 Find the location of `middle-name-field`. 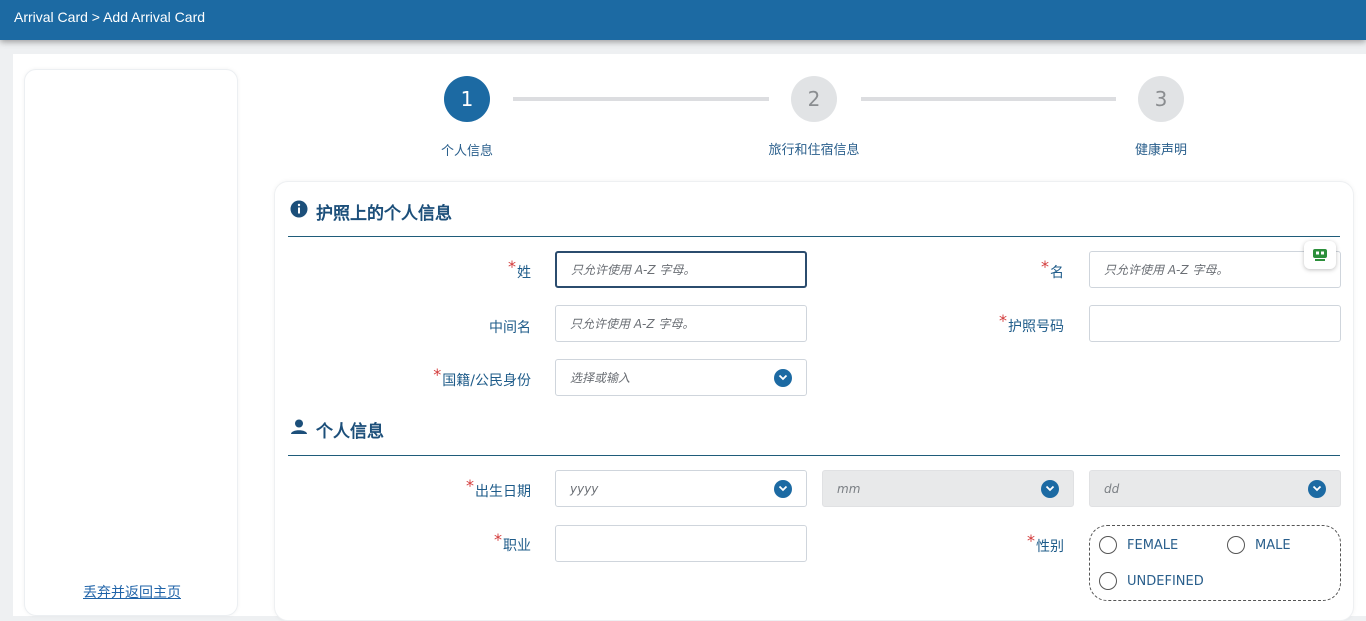

middle-name-field is located at coordinates (681, 323).